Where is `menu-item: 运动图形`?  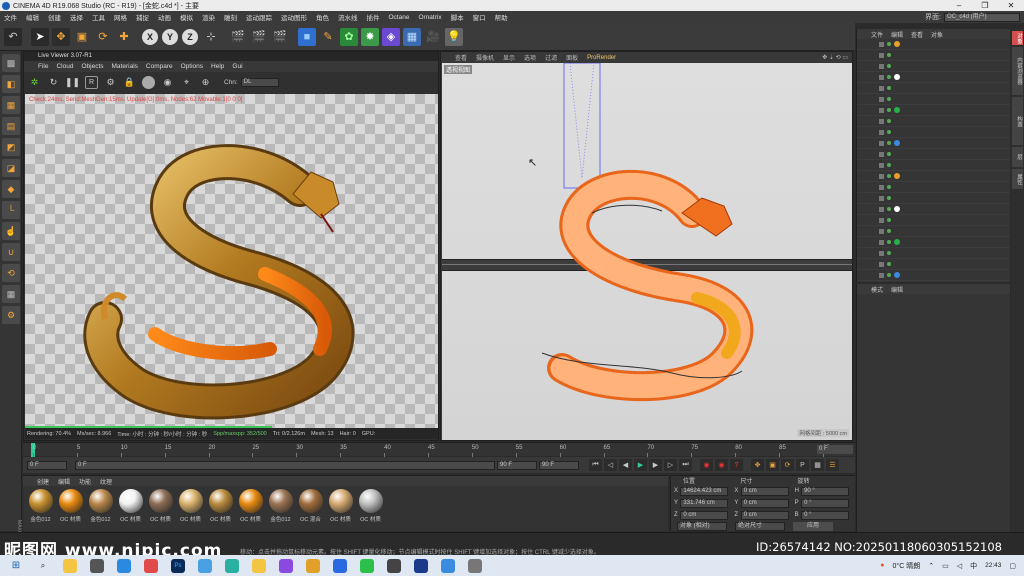 menu-item: 运动图形 is located at coordinates (294, 17).